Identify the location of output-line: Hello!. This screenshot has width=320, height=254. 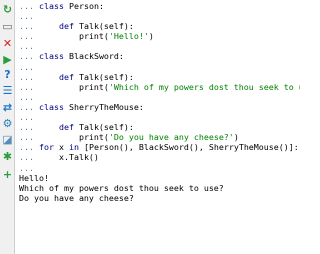
(34, 177).